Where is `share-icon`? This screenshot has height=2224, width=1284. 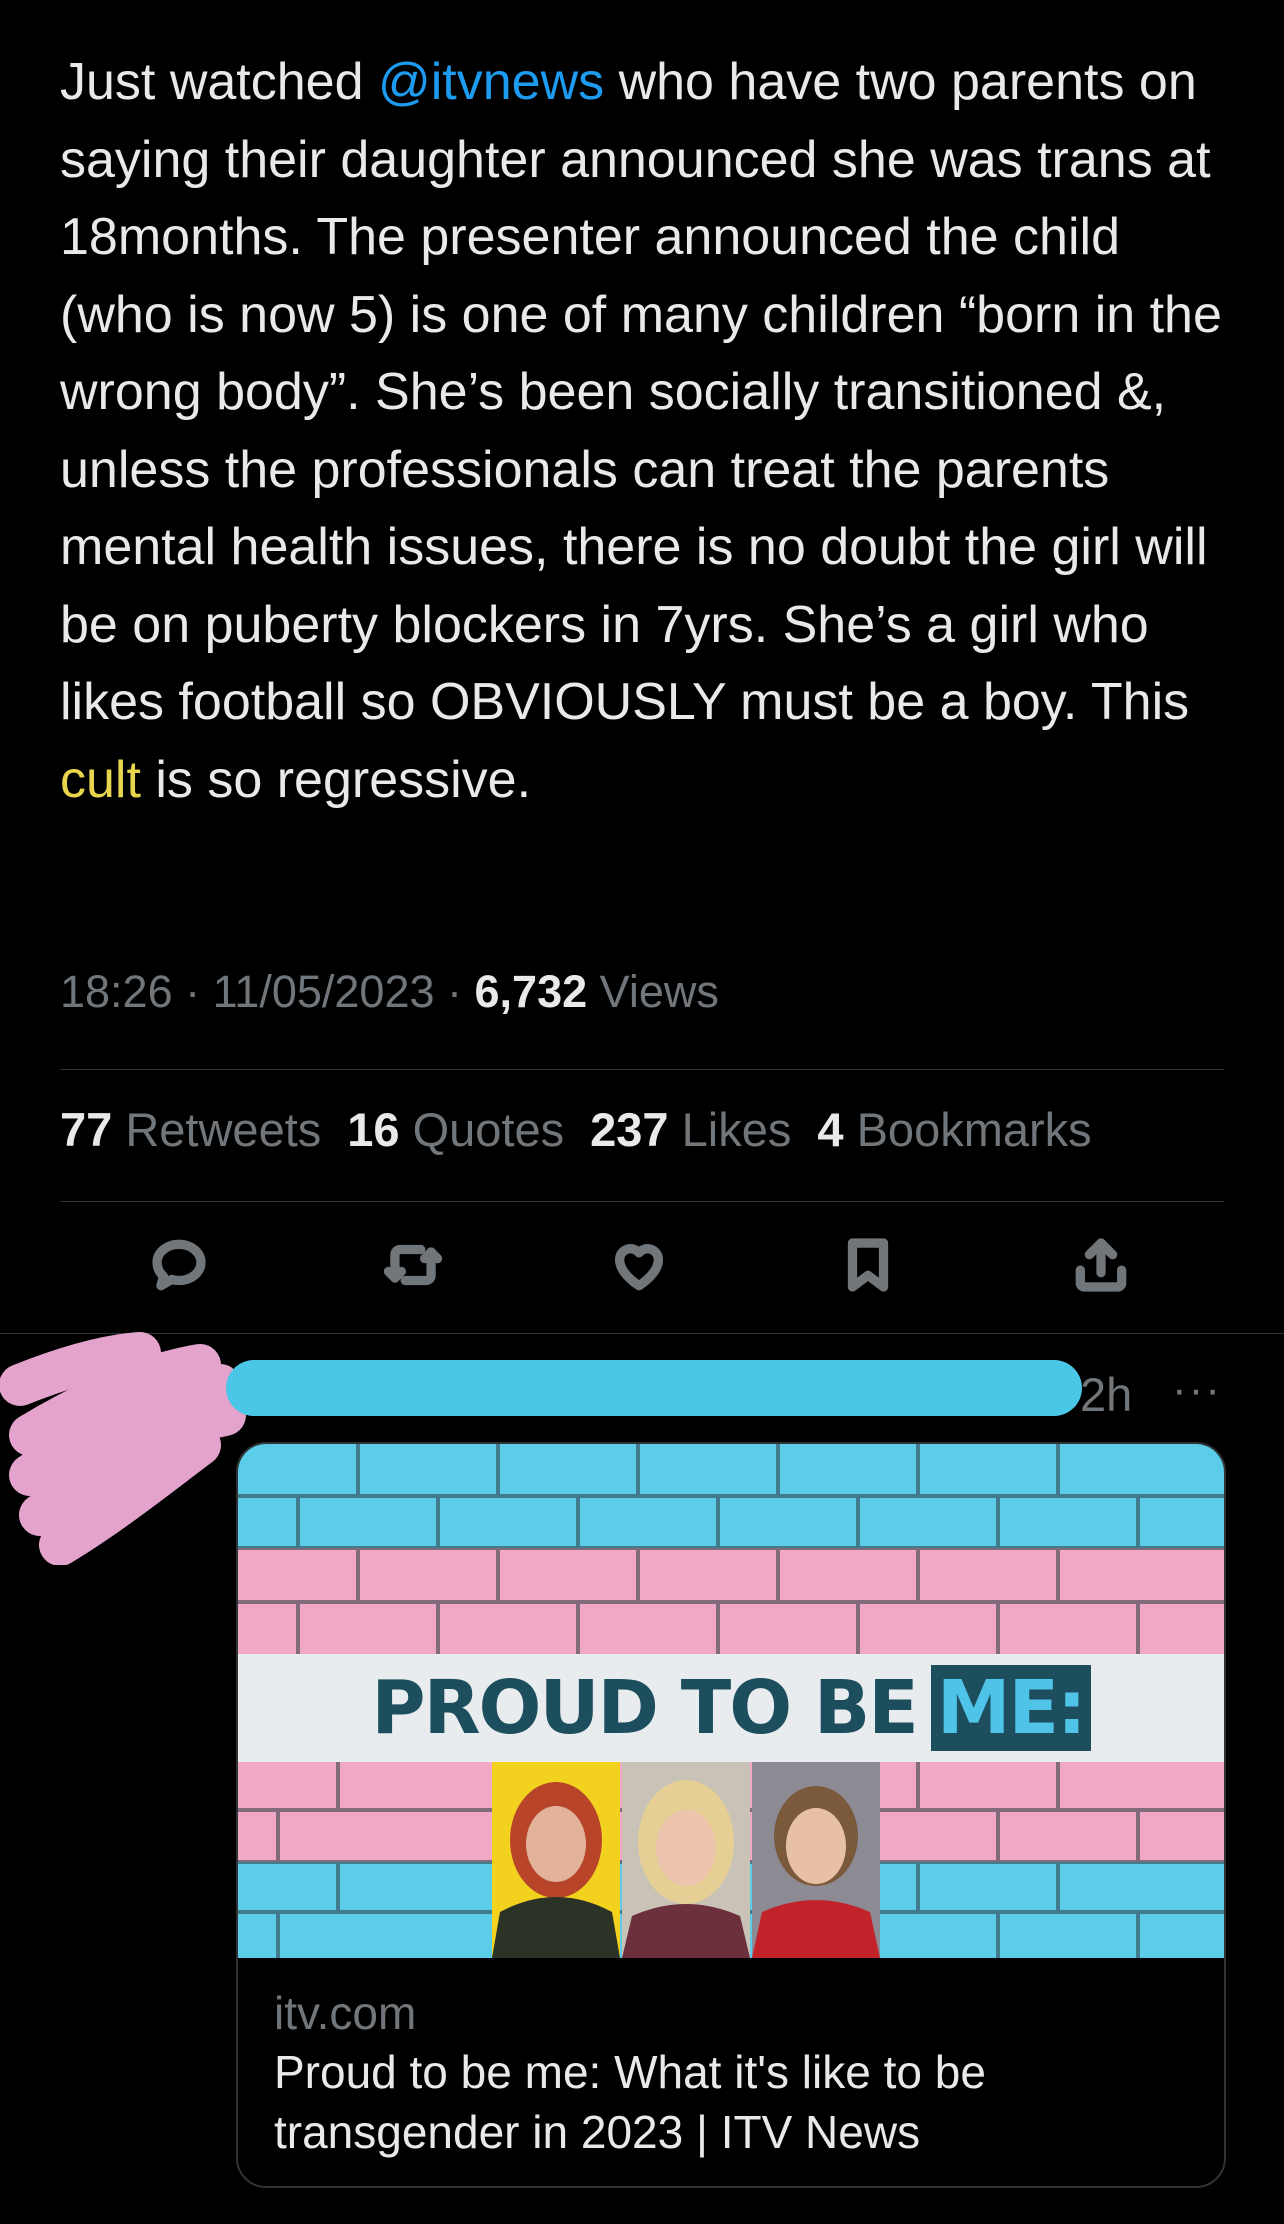
share-icon is located at coordinates (1101, 1265).